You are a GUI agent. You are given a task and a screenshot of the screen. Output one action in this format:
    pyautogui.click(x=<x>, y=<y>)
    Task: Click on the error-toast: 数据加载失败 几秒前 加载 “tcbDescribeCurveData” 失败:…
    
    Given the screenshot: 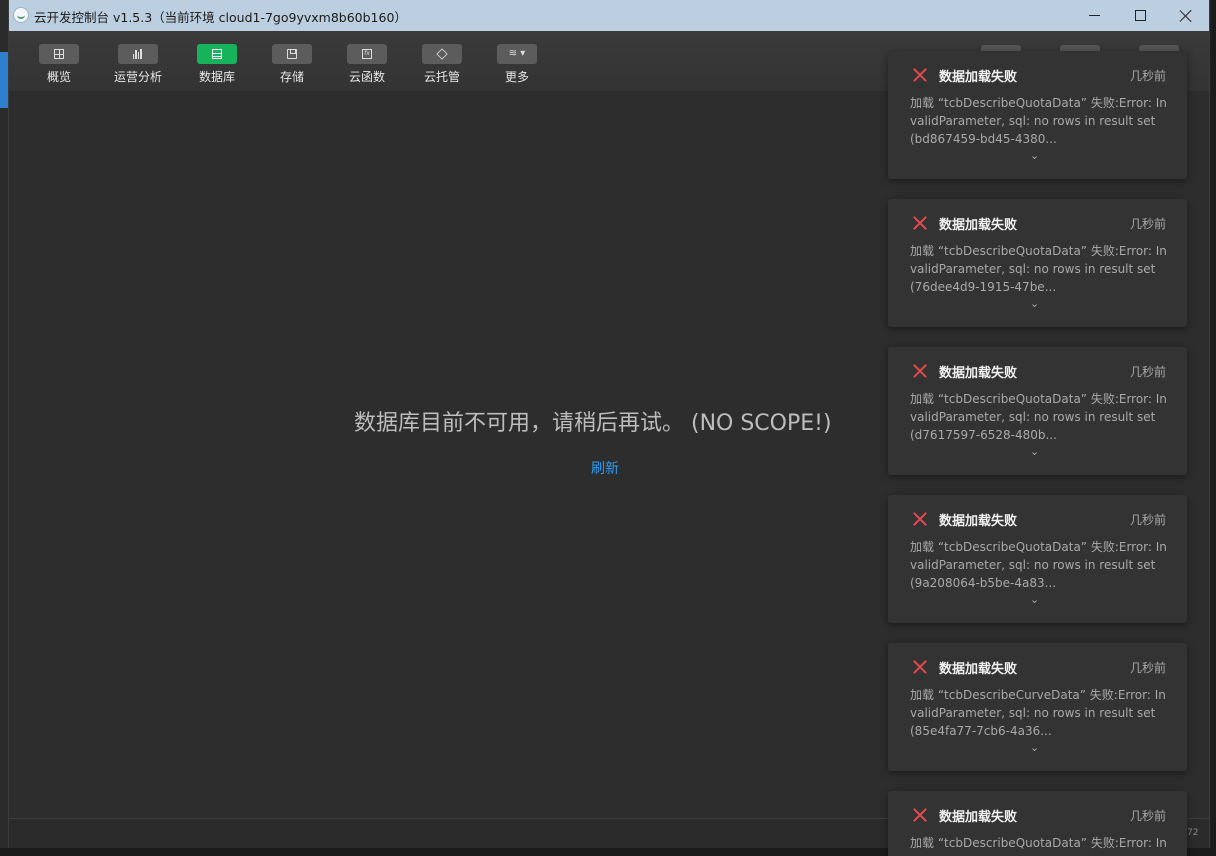 What is the action you would take?
    pyautogui.click(x=1037, y=707)
    